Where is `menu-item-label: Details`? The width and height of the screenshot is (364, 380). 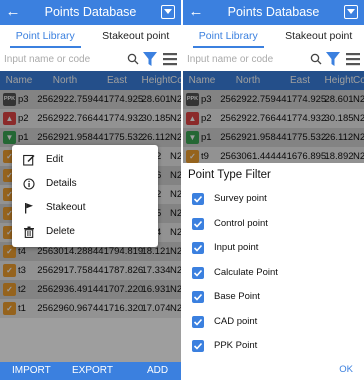 menu-item-label: Details is located at coordinates (61, 183).